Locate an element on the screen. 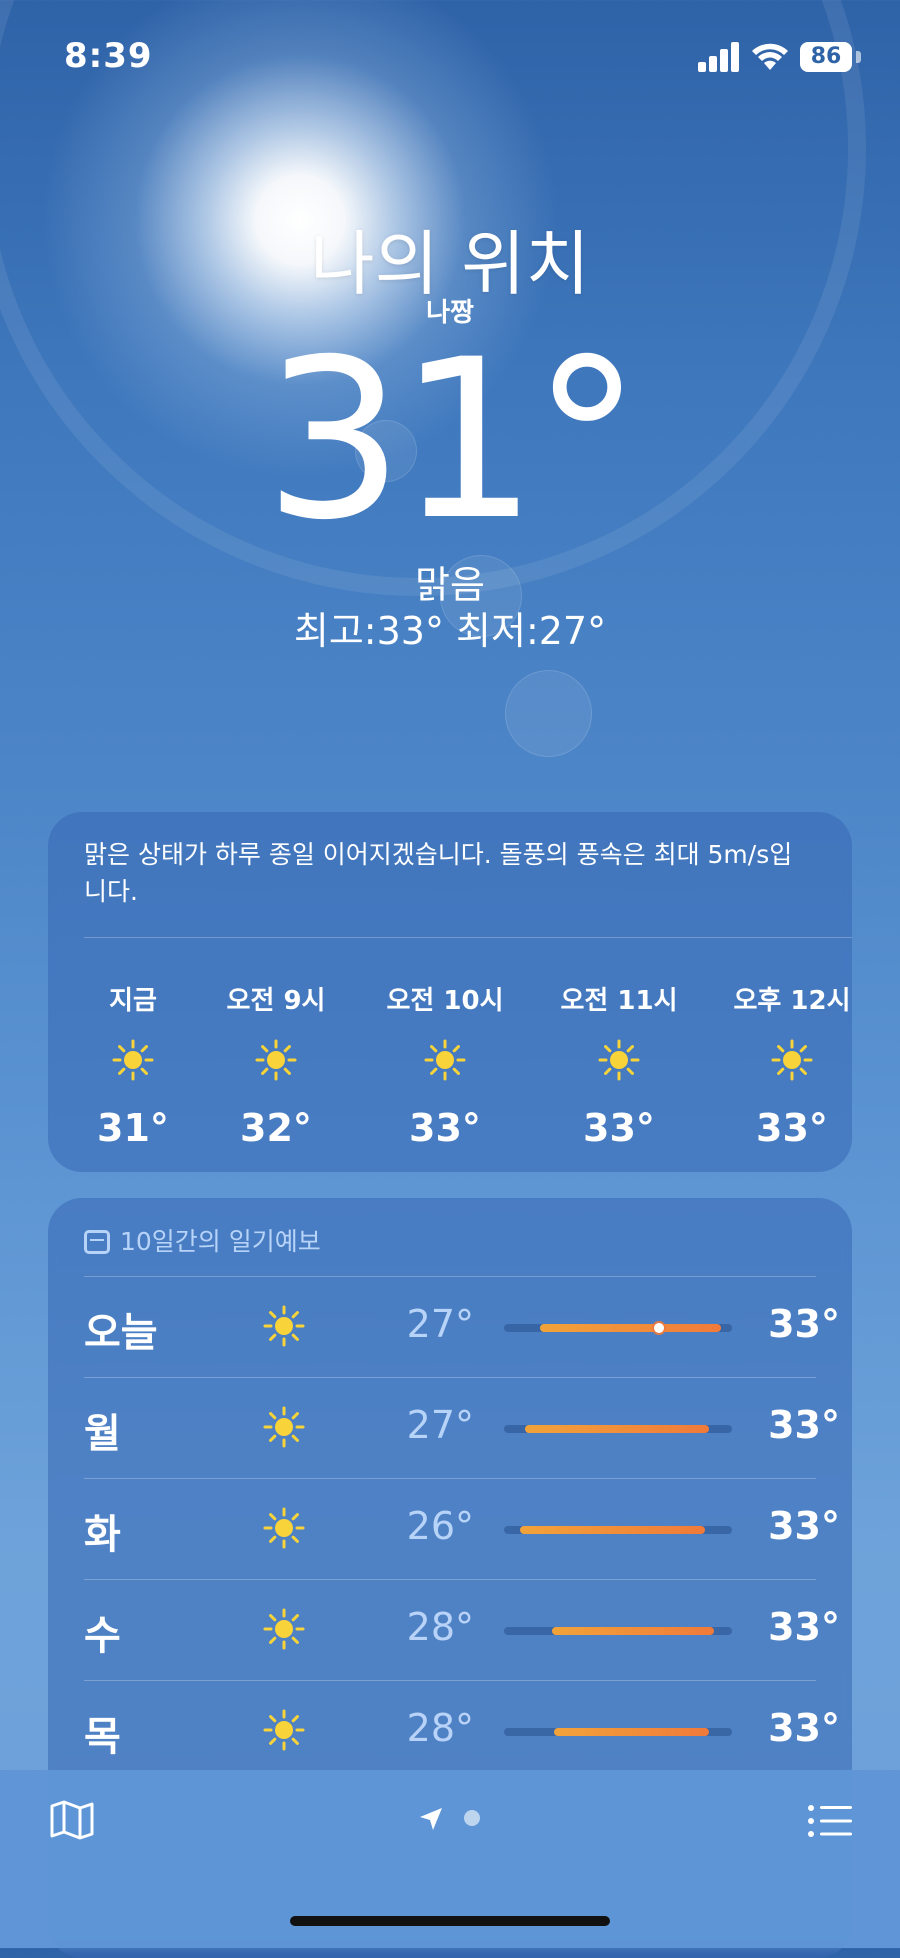  forecast-row: 월 27° 33° is located at coordinates (462, 1427).